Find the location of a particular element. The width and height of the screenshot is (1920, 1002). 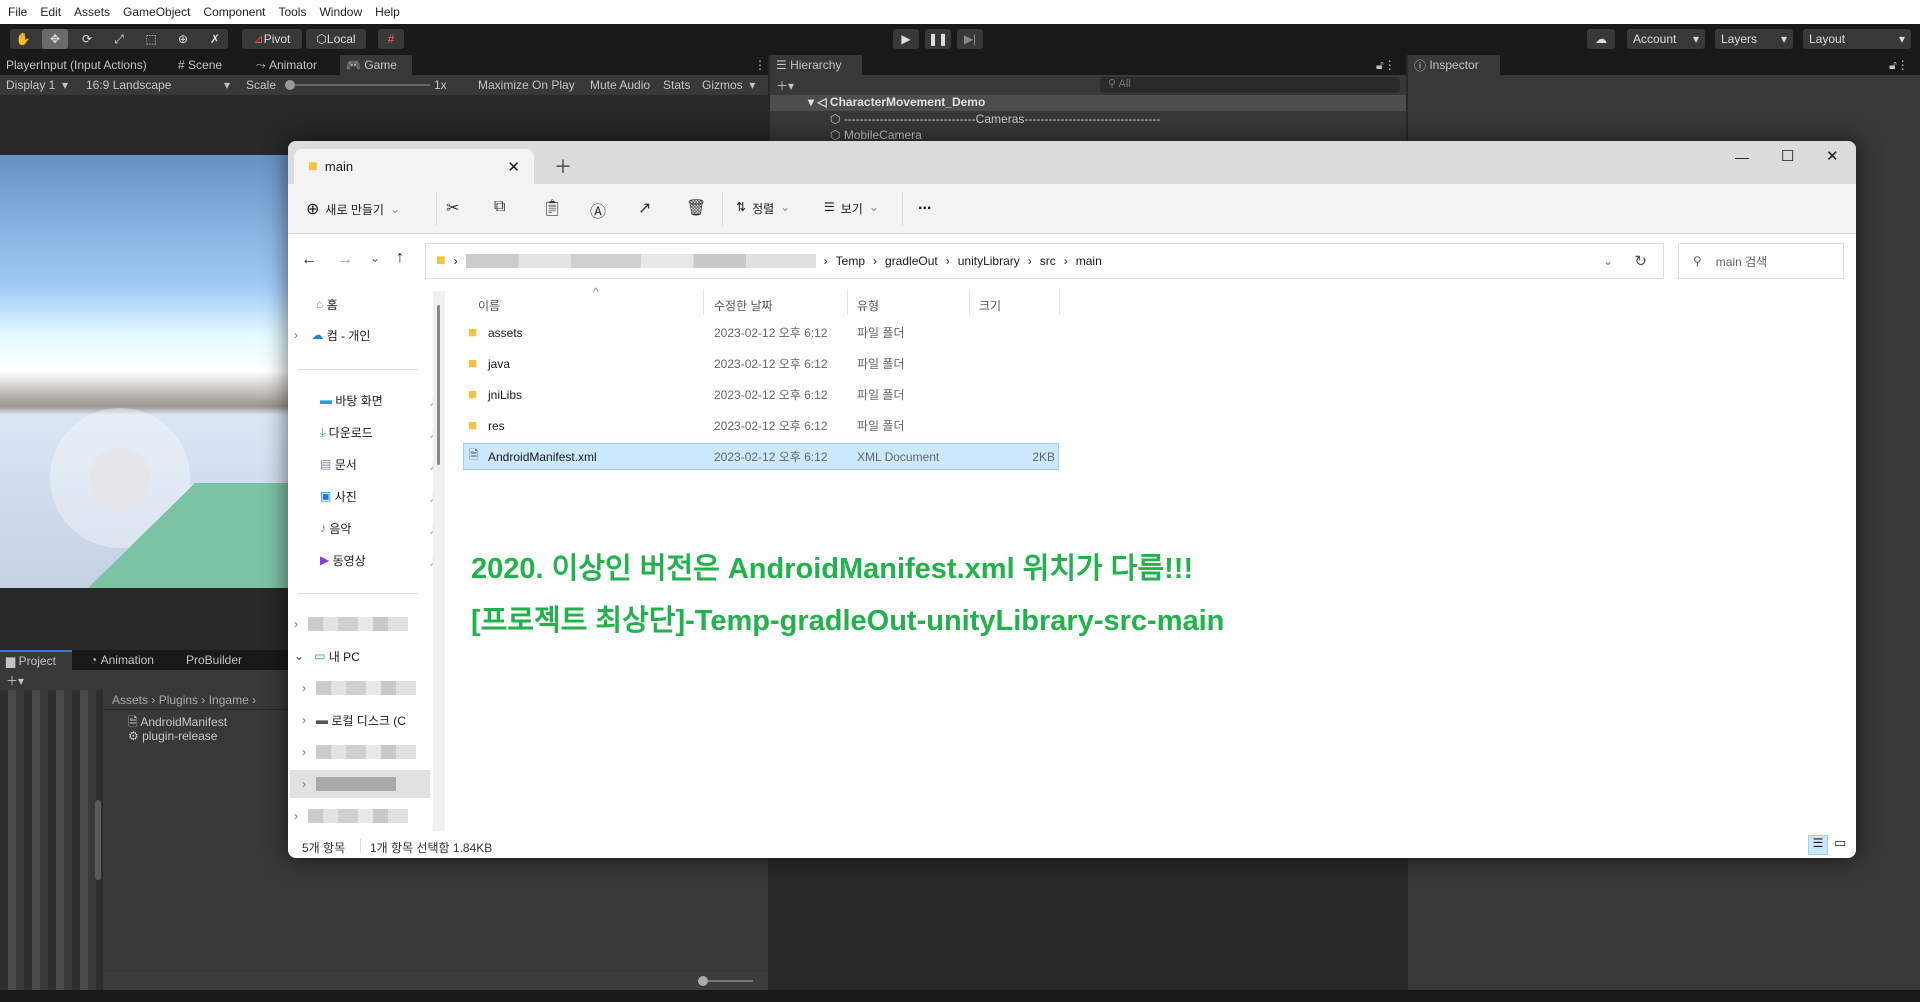

hierarchy-item: ⬡ MobileCamera is located at coordinates (876, 135).